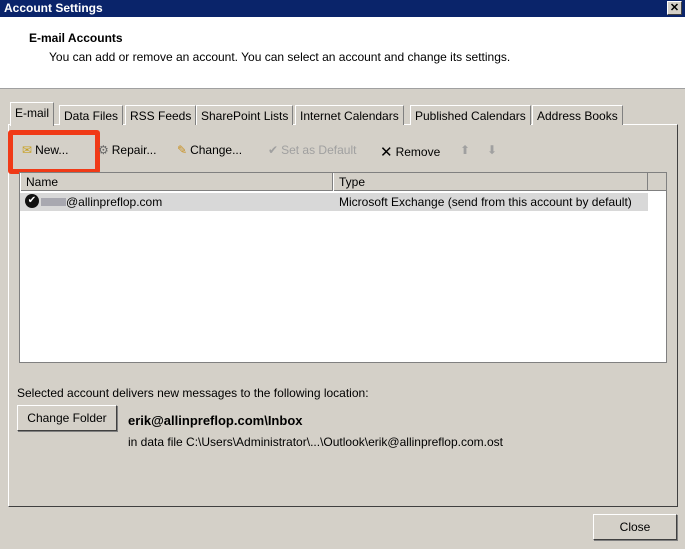 Image resolution: width=685 pixels, height=549 pixels. I want to click on change-folder-button: Change Folder, so click(67, 418).